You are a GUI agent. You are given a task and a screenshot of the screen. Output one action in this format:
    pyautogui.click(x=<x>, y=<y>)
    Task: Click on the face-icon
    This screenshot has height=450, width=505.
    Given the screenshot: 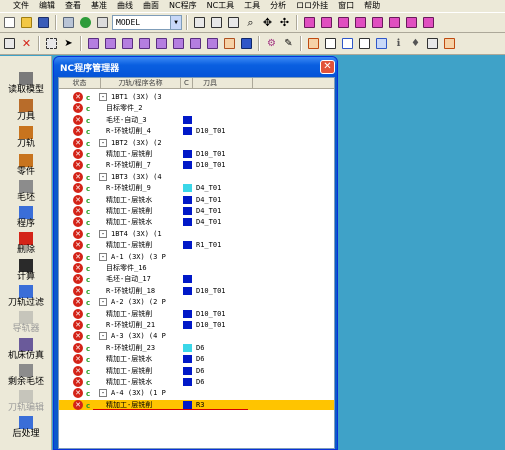 What is the action you would take?
    pyautogui.click(x=178, y=43)
    